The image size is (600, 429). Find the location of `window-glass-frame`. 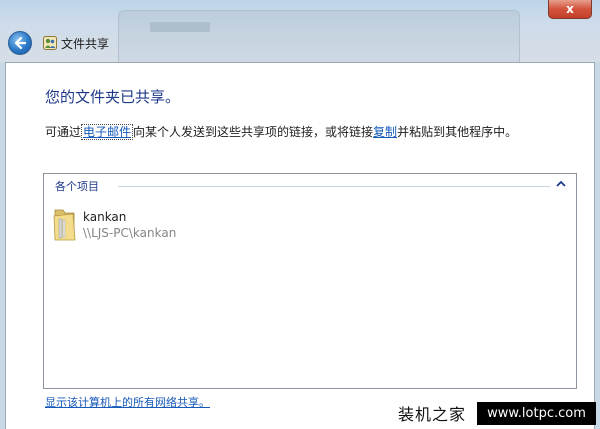

window-glass-frame is located at coordinates (300, 31).